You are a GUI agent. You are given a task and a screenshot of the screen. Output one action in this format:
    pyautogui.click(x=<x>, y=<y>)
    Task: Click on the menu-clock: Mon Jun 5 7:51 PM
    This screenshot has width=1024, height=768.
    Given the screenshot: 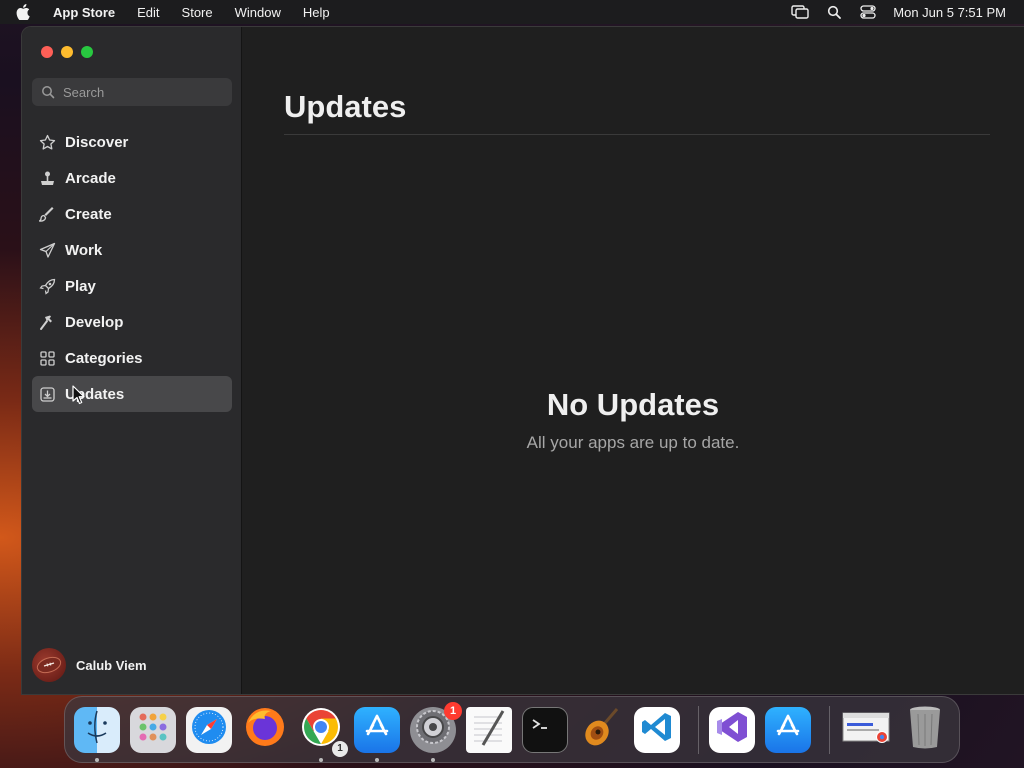 What is the action you would take?
    pyautogui.click(x=949, y=12)
    